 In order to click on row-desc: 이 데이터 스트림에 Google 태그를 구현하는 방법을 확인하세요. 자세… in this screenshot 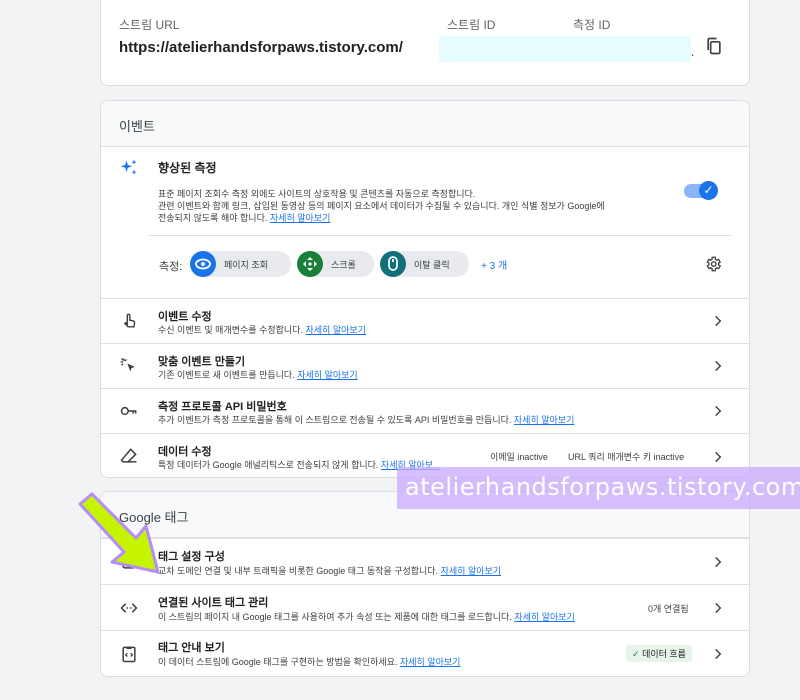, I will do `click(309, 661)`.